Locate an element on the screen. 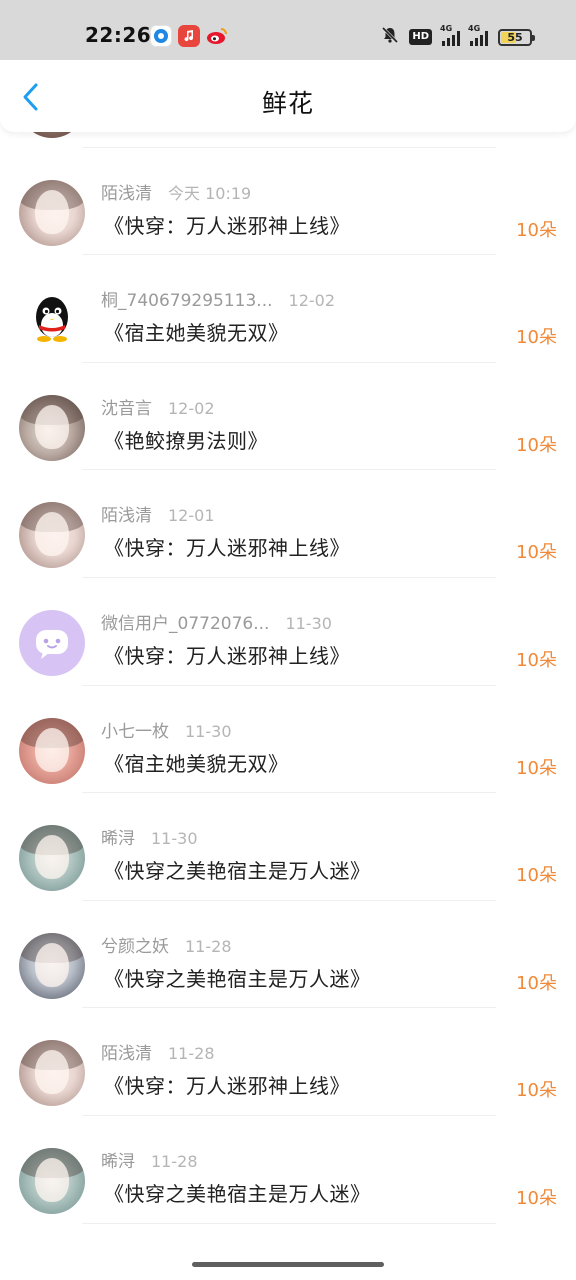 The image size is (576, 1280). home-indicator is located at coordinates (288, 1264).